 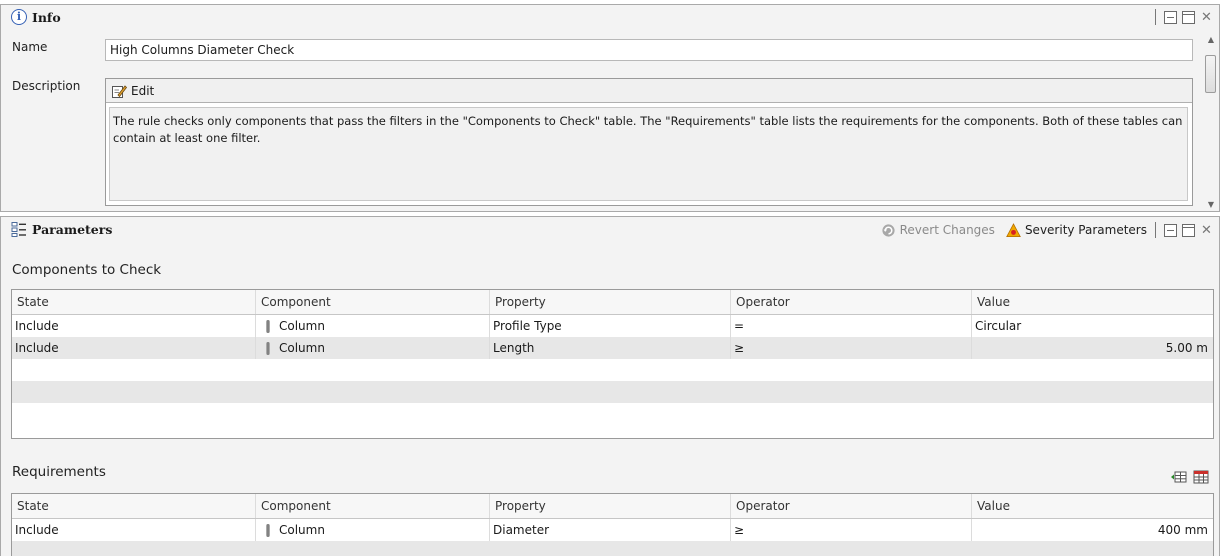 I want to click on description-label: Description, so click(x=46, y=86).